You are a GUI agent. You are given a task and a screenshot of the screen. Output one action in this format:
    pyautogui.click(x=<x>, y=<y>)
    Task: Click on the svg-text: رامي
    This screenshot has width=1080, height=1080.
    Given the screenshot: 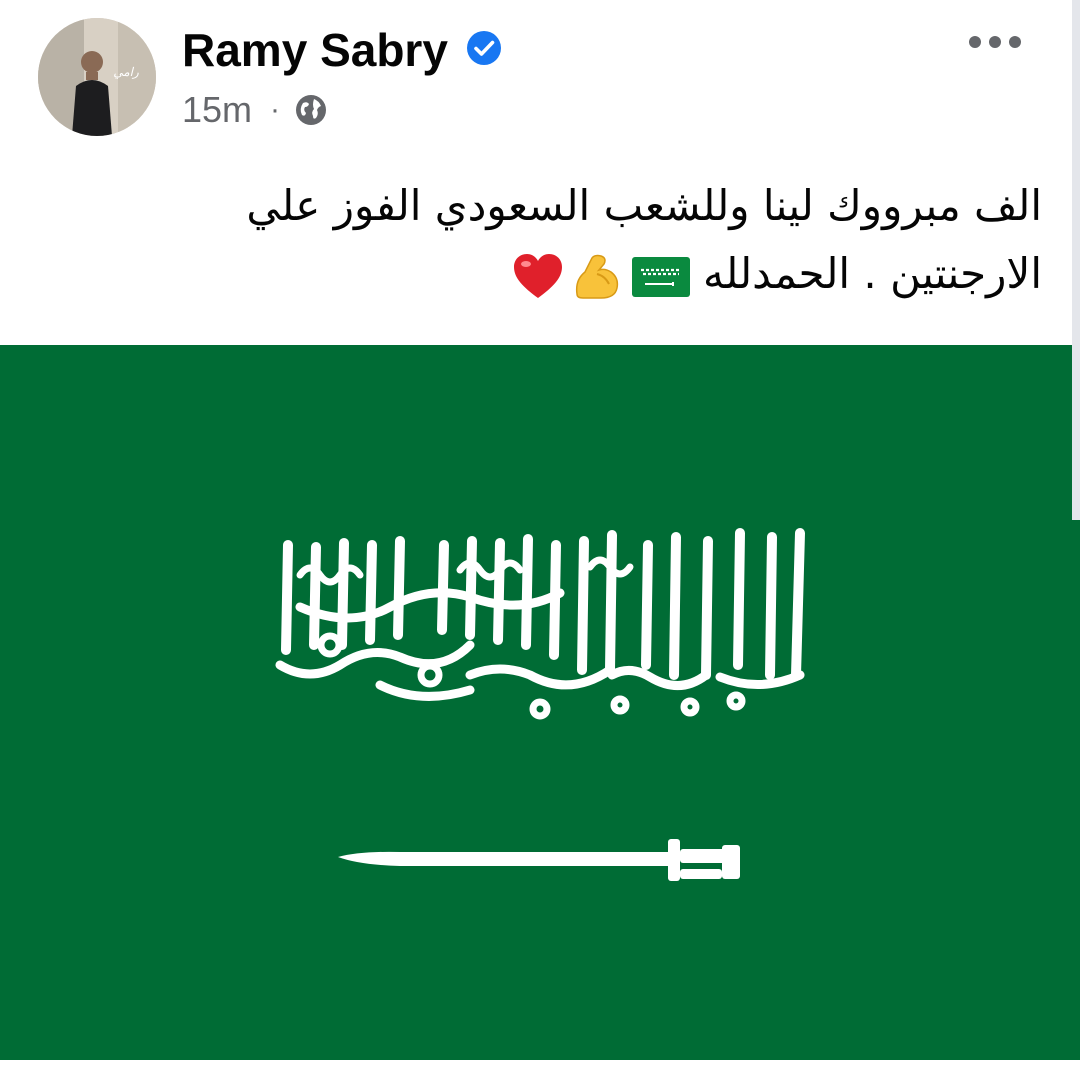 What is the action you would take?
    pyautogui.click(x=126, y=72)
    